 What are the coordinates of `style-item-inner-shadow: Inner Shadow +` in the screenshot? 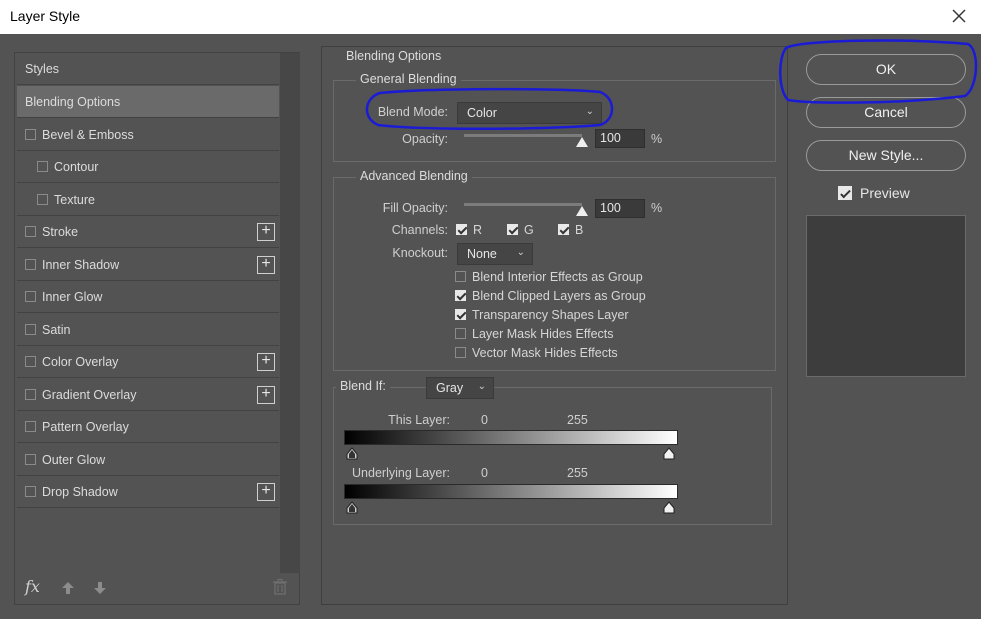 It's located at (148, 265).